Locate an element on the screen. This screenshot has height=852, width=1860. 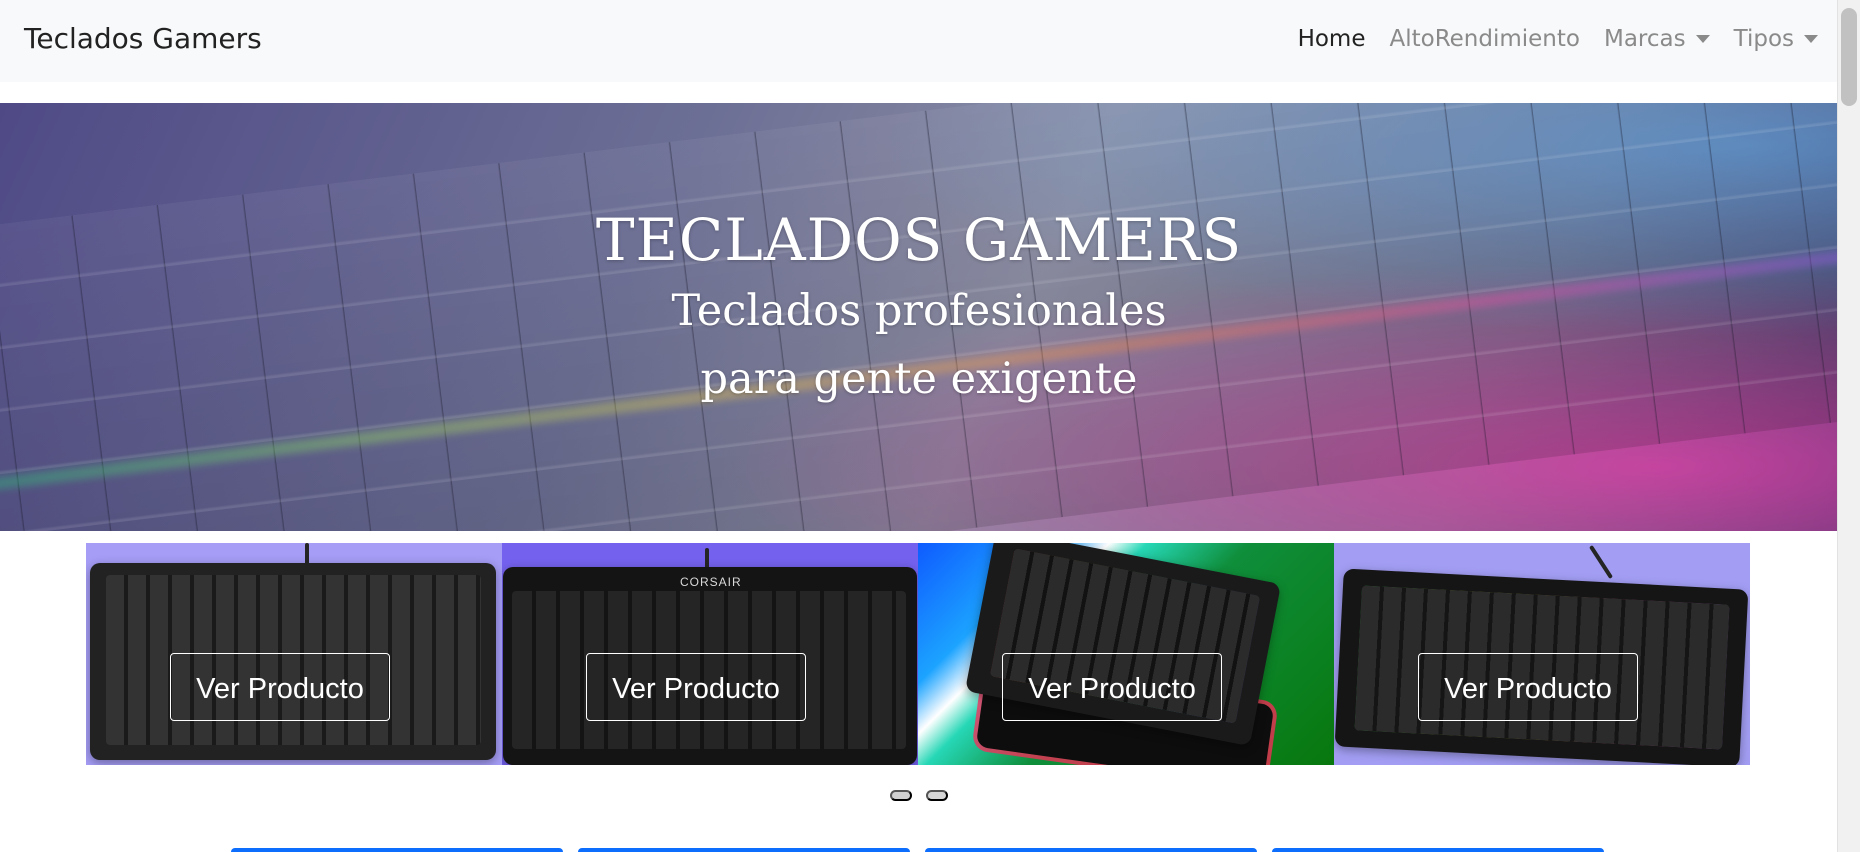
nav-tipos-dropdown: Tipos is located at coordinates (1776, 39).